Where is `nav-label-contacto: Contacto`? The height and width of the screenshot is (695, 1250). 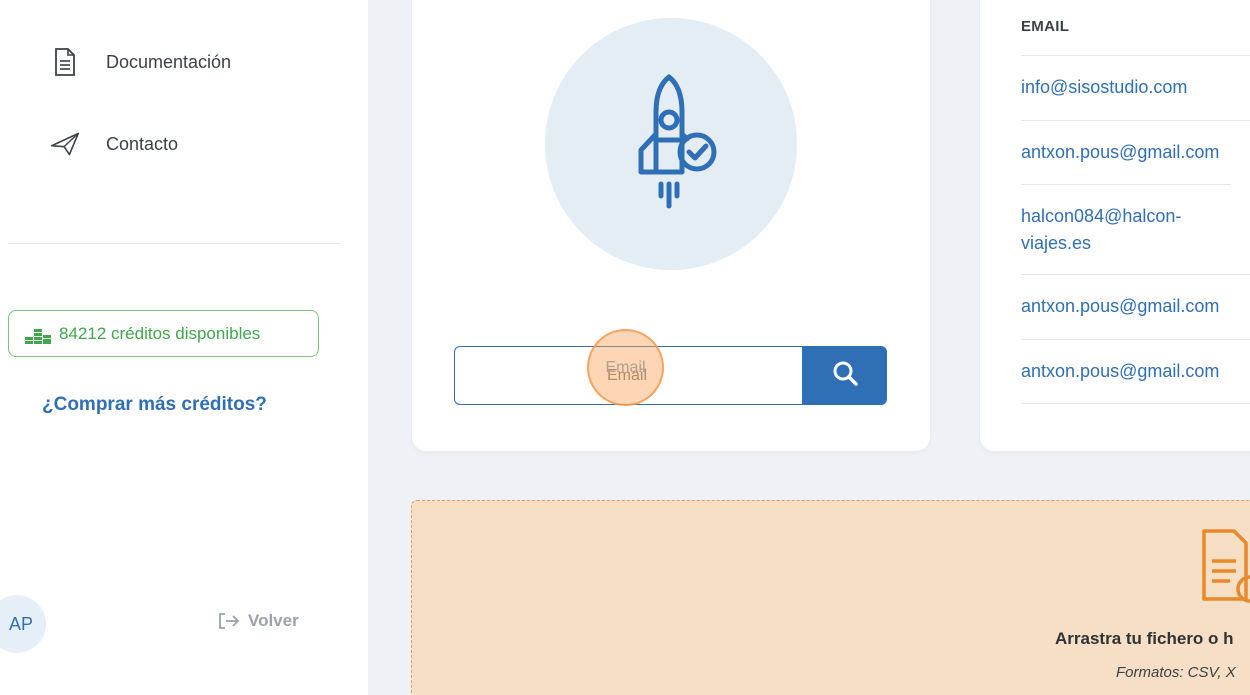 nav-label-contacto: Contacto is located at coordinates (142, 143).